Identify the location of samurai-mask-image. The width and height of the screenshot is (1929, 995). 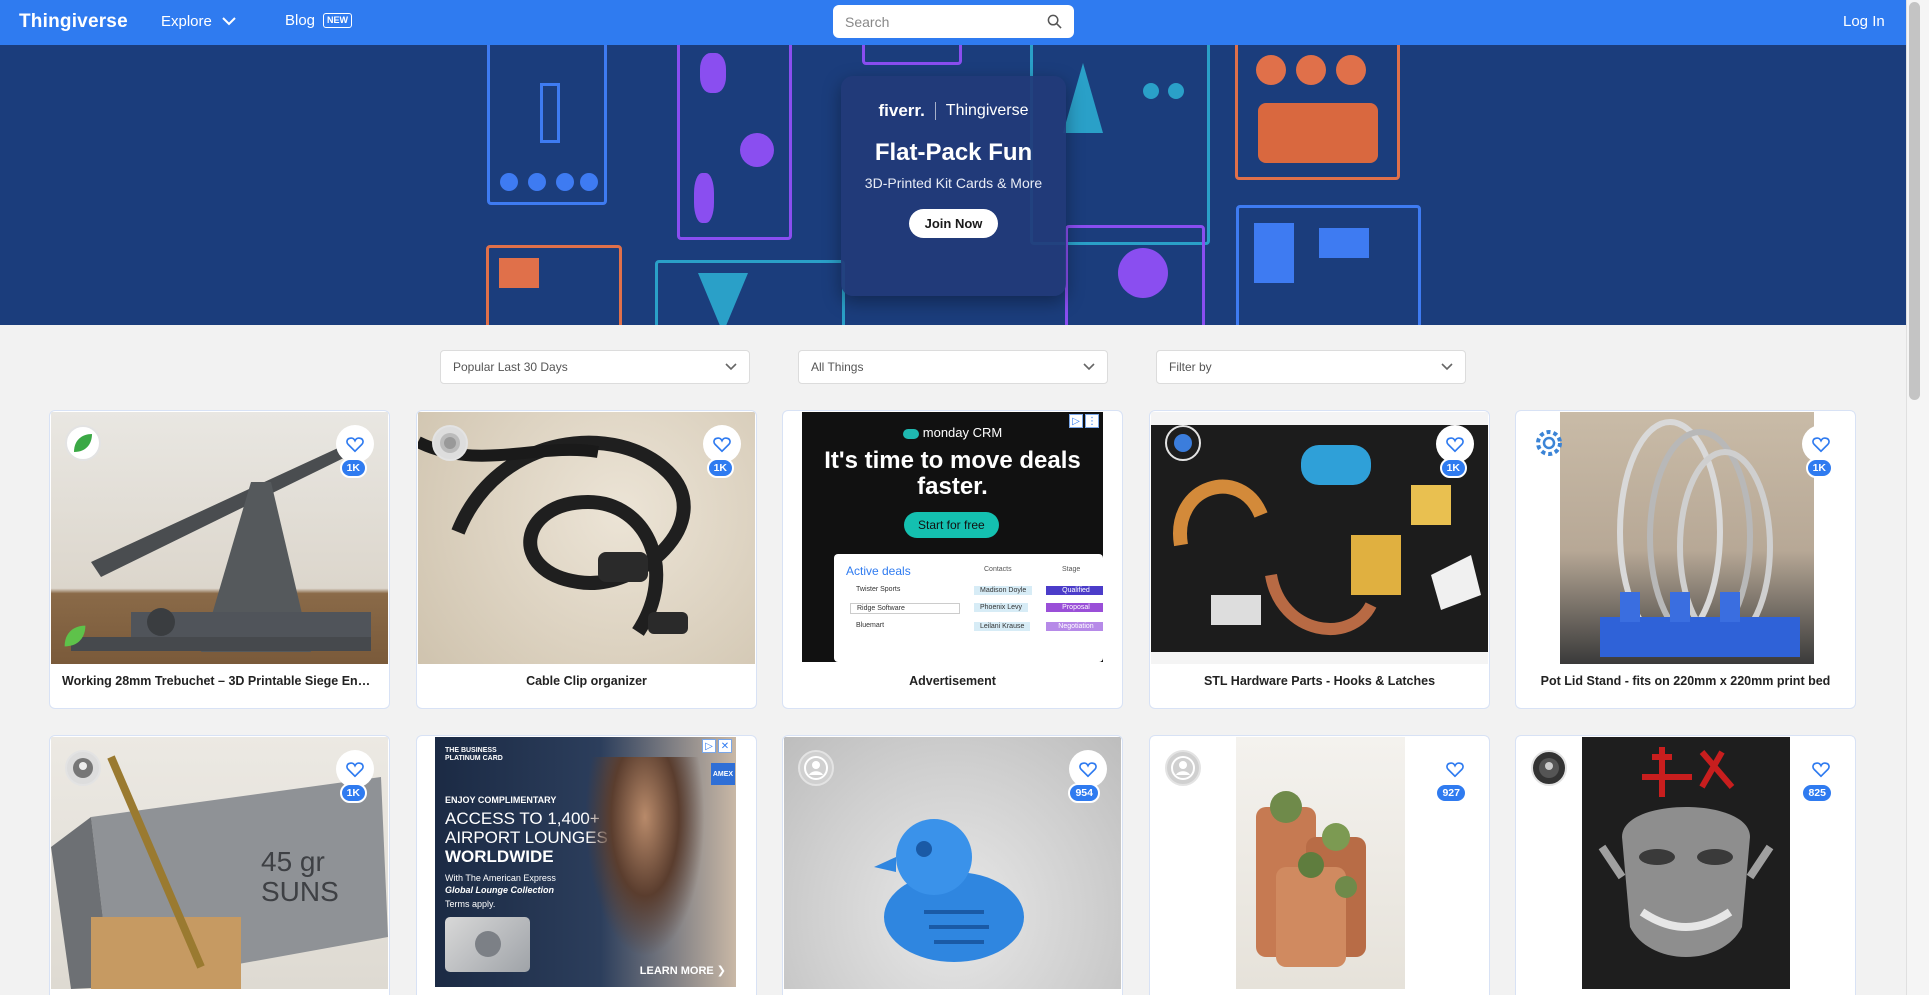
(1686, 863).